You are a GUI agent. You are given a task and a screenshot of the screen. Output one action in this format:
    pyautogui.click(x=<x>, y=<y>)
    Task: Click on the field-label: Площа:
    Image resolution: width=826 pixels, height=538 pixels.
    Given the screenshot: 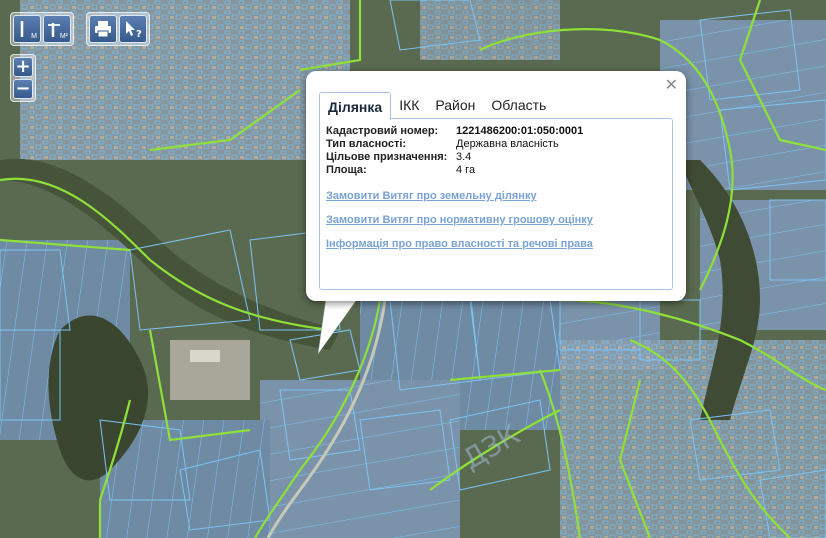 What is the action you would take?
    pyautogui.click(x=346, y=170)
    